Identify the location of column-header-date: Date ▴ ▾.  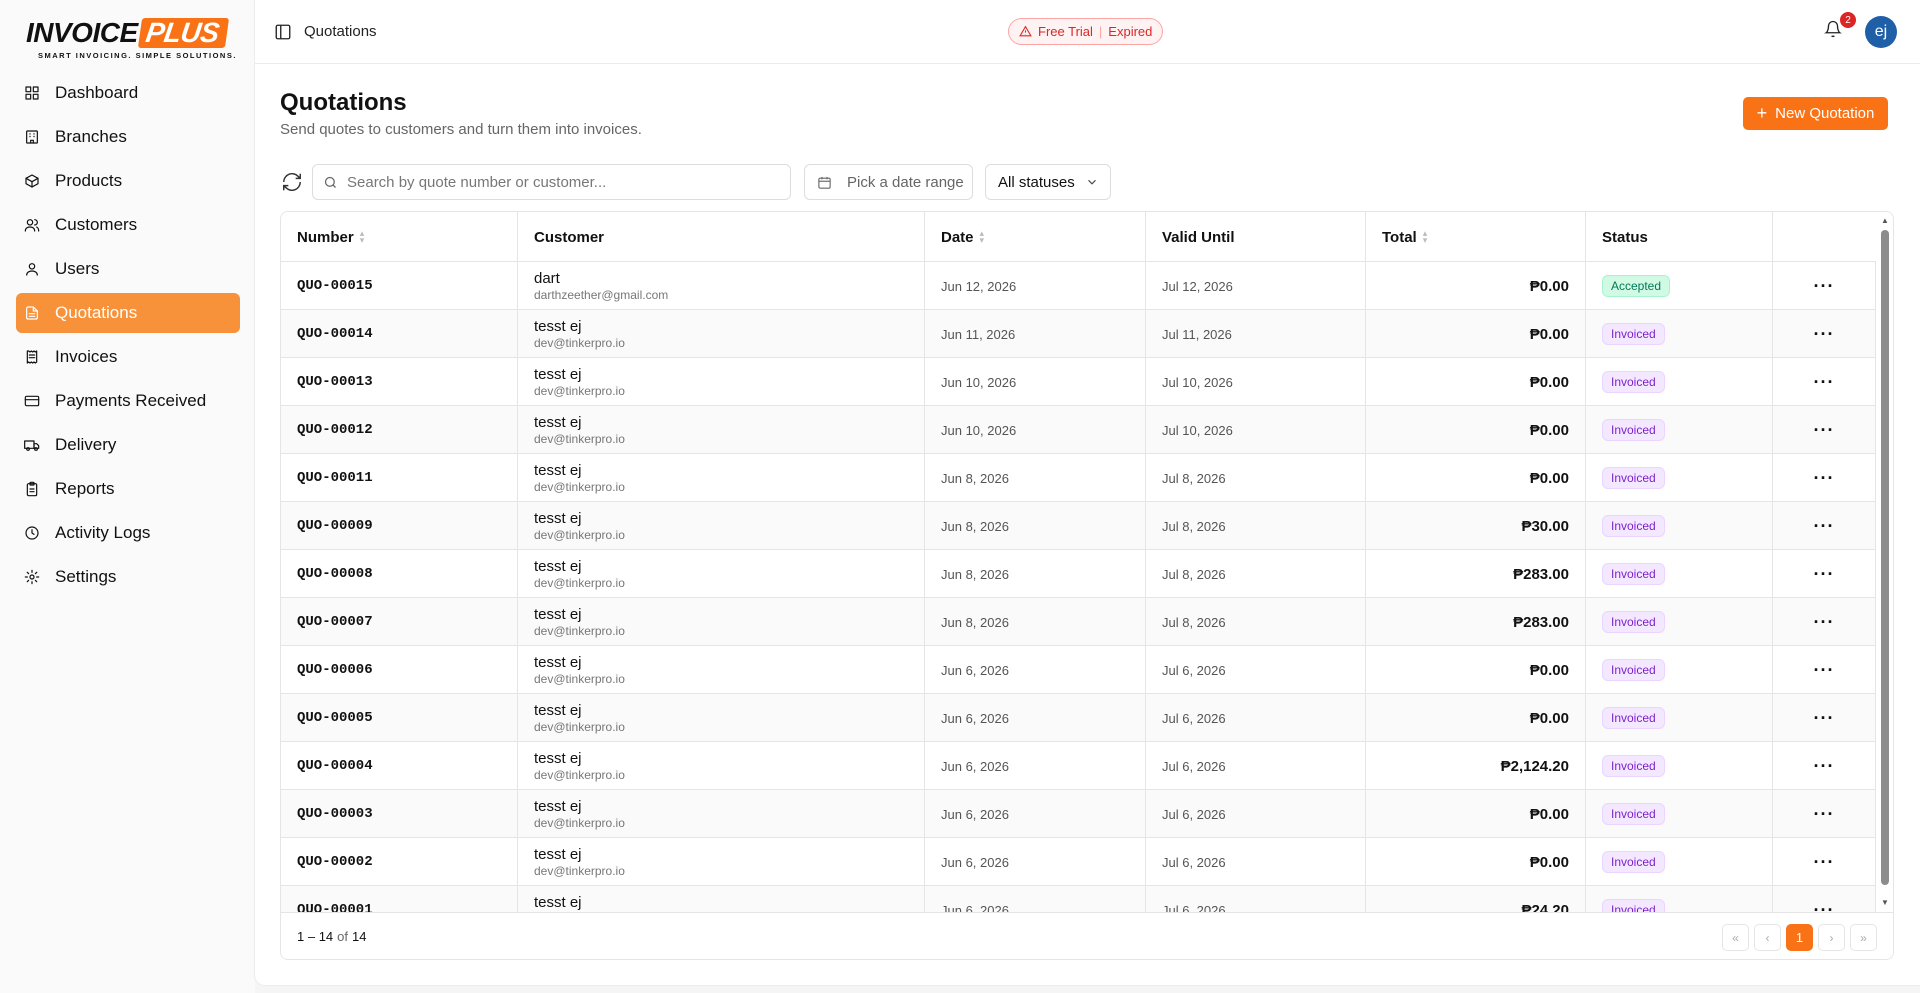
(1035, 237).